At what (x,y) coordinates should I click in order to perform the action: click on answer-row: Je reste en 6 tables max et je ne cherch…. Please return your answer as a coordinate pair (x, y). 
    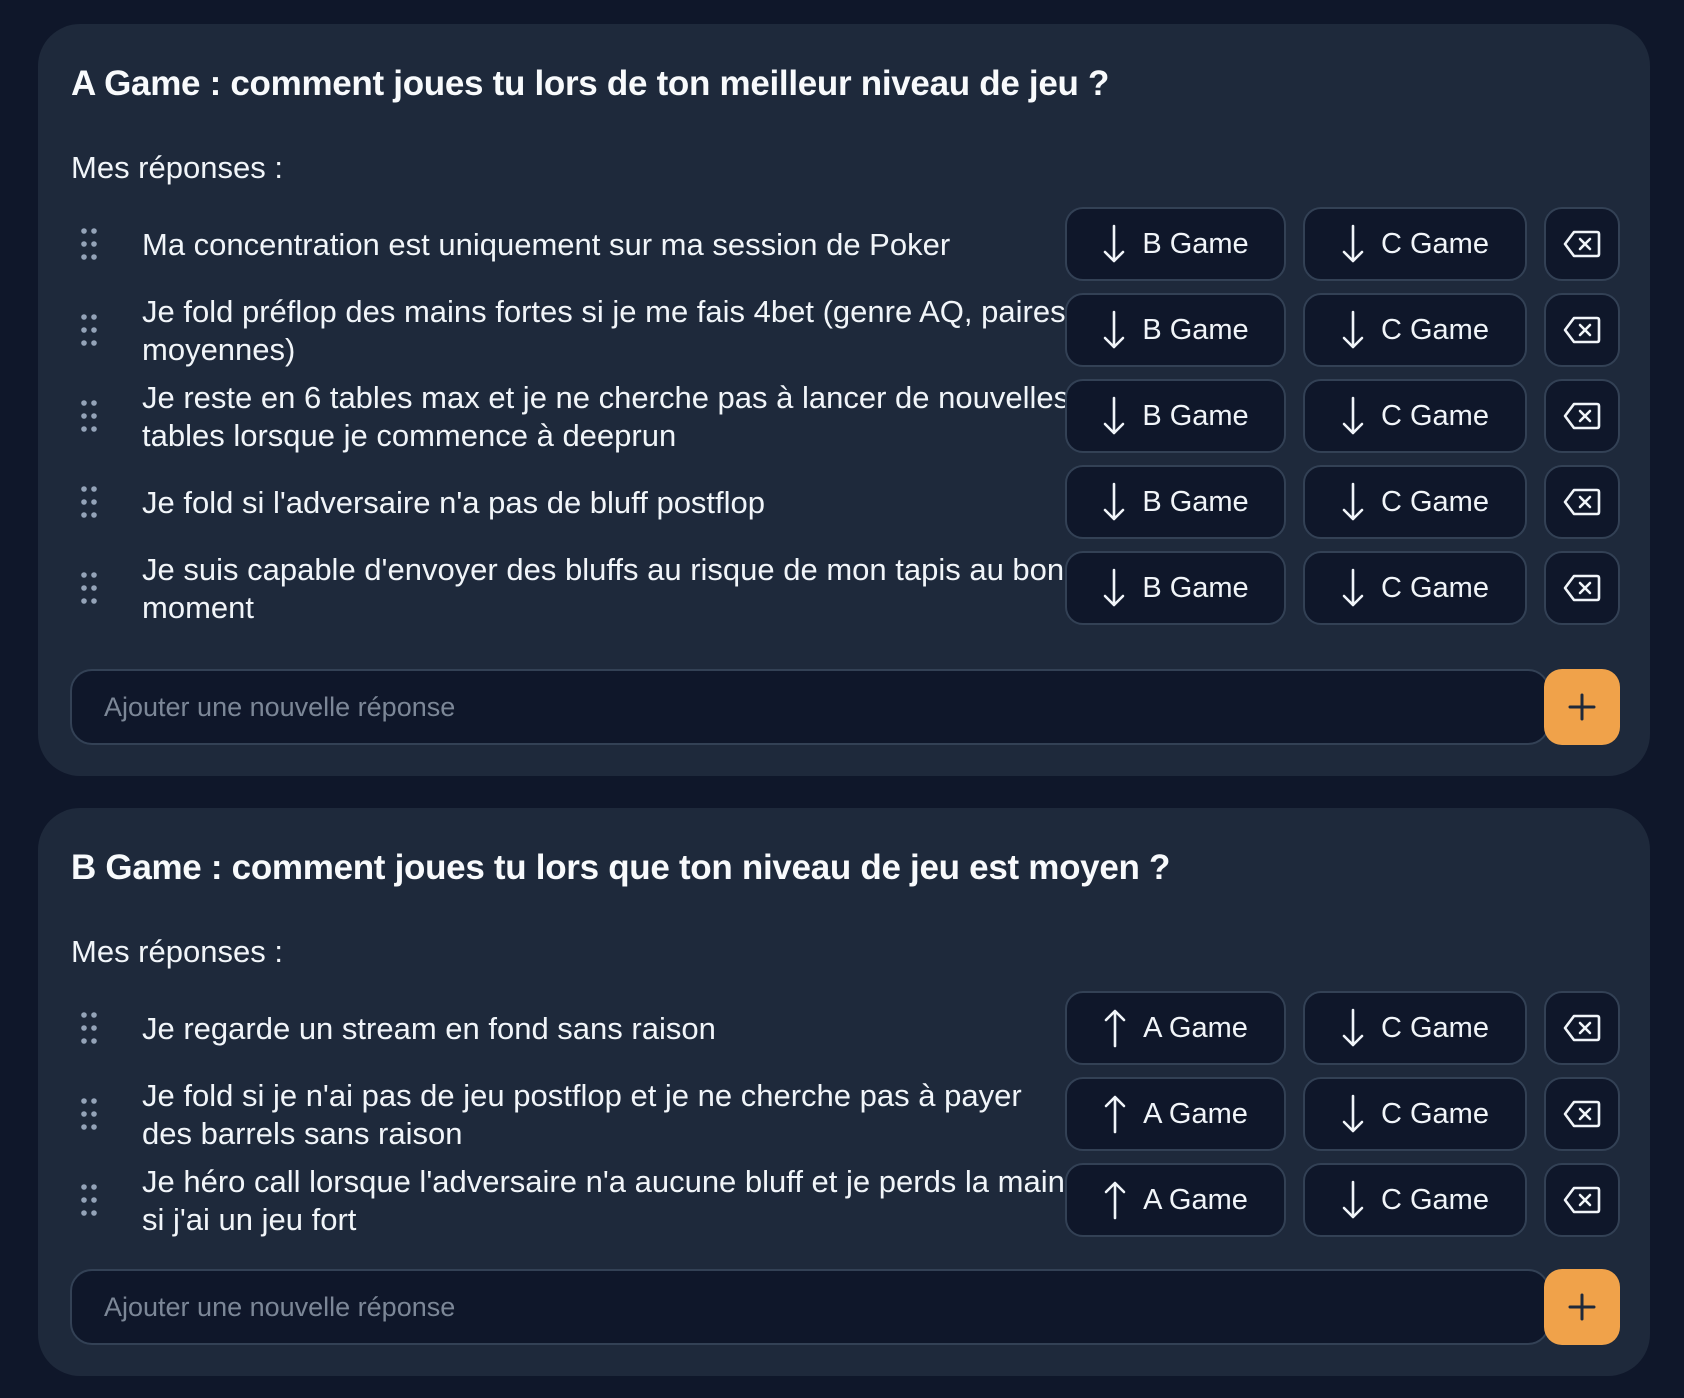
    Looking at the image, I should click on (844, 417).